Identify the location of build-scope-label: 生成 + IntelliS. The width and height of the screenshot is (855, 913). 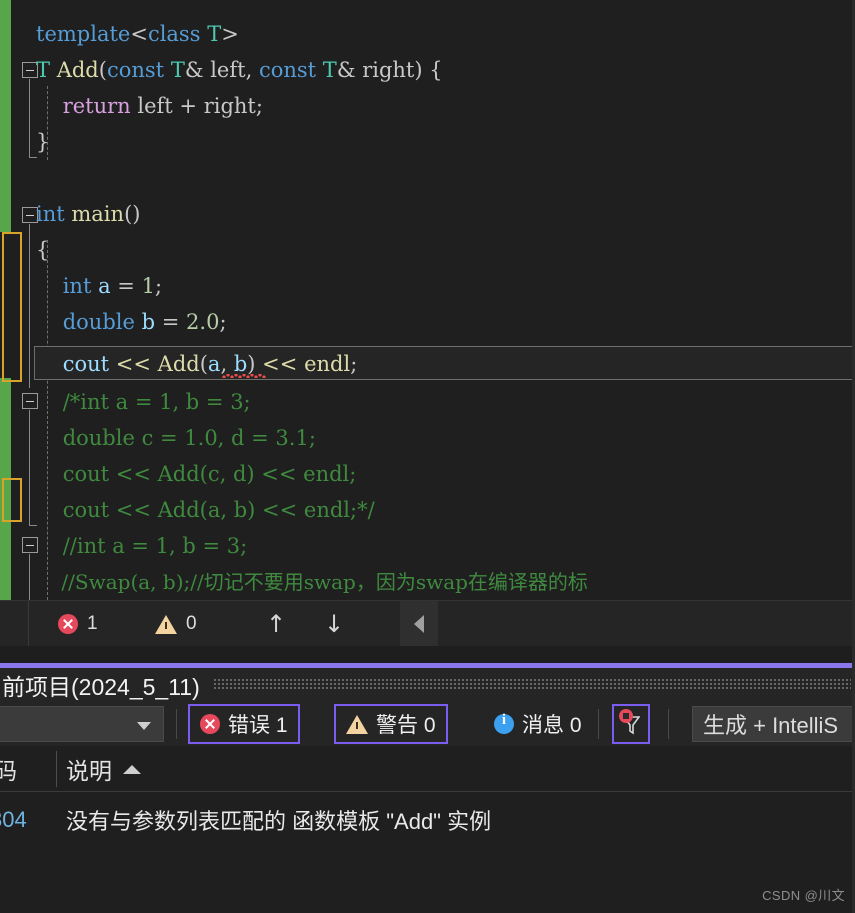
(771, 725).